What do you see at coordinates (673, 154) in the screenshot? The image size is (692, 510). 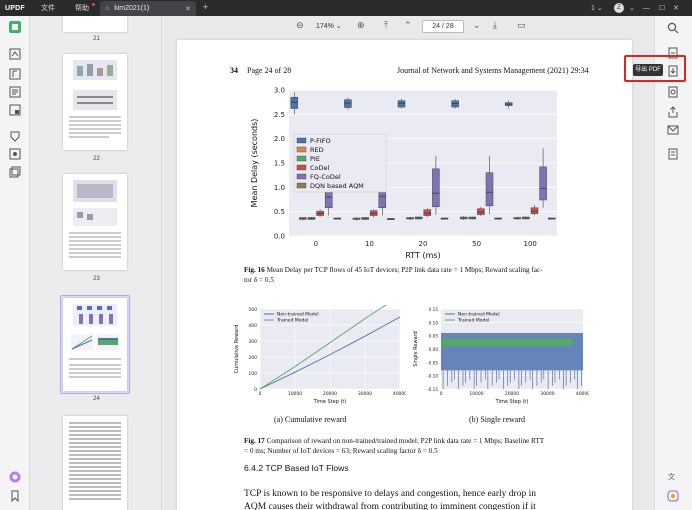 I see `save-icon` at bounding box center [673, 154].